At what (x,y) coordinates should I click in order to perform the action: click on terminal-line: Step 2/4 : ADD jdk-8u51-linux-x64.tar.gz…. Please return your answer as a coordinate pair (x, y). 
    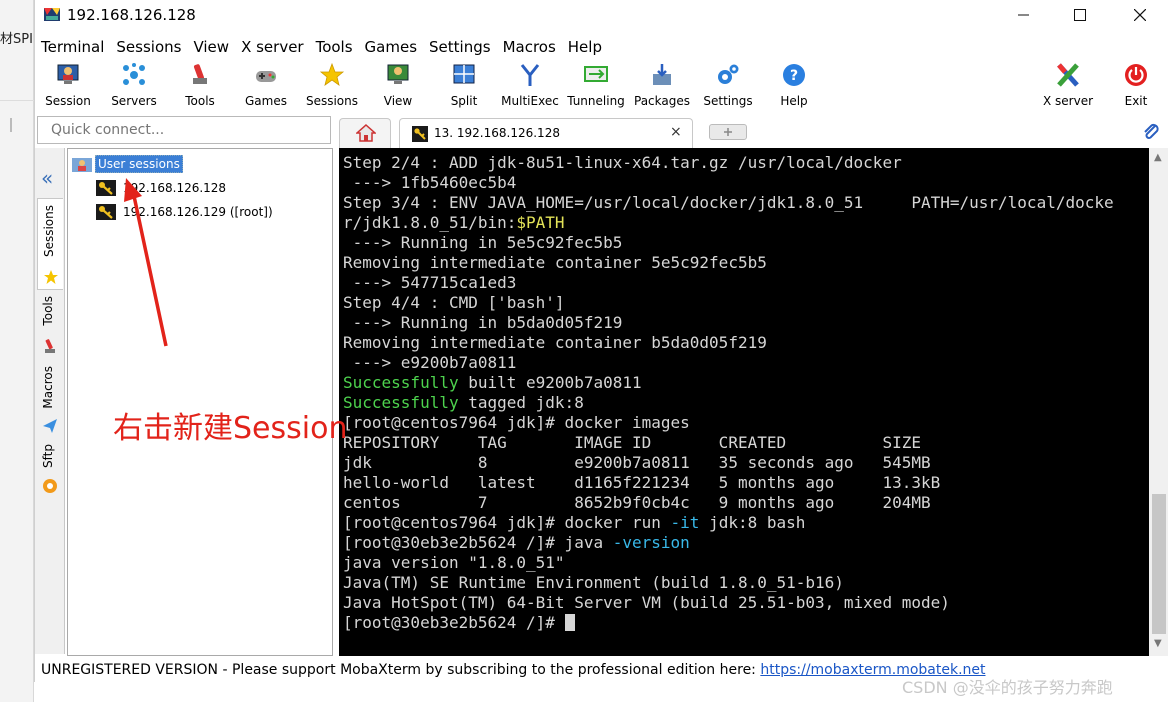
    Looking at the image, I should click on (622, 162).